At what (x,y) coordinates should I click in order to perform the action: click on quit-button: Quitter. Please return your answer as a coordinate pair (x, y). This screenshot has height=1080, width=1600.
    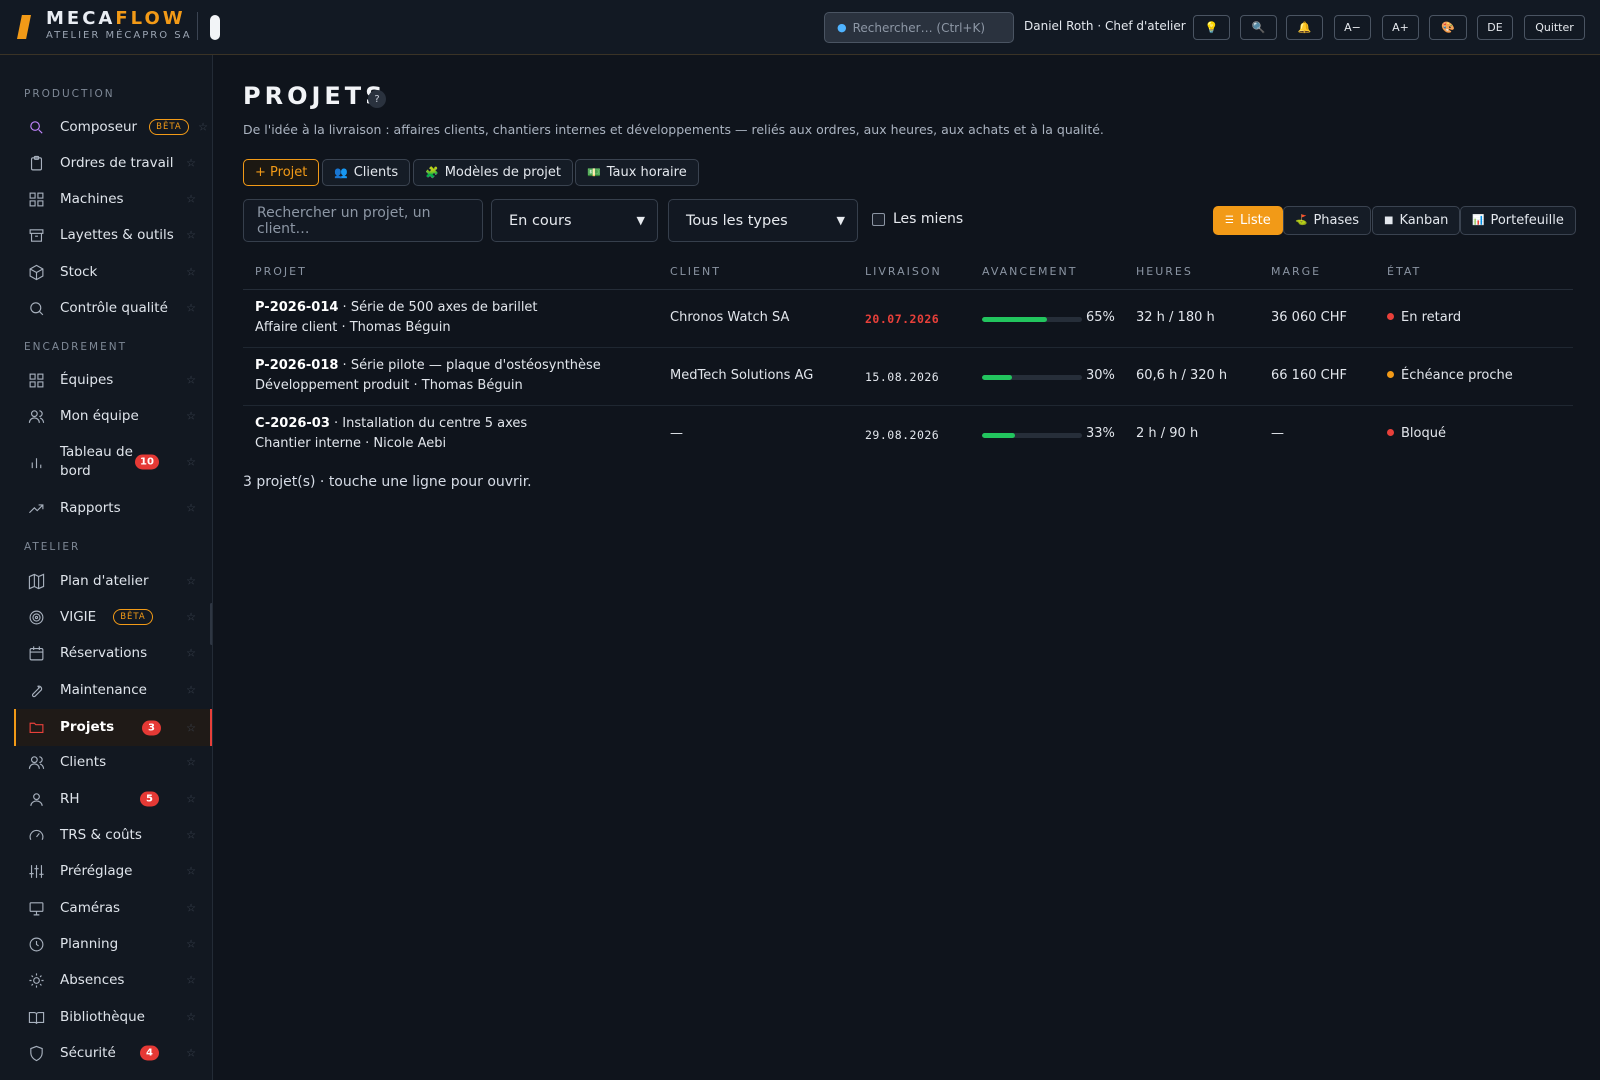
    Looking at the image, I should click on (1554, 27).